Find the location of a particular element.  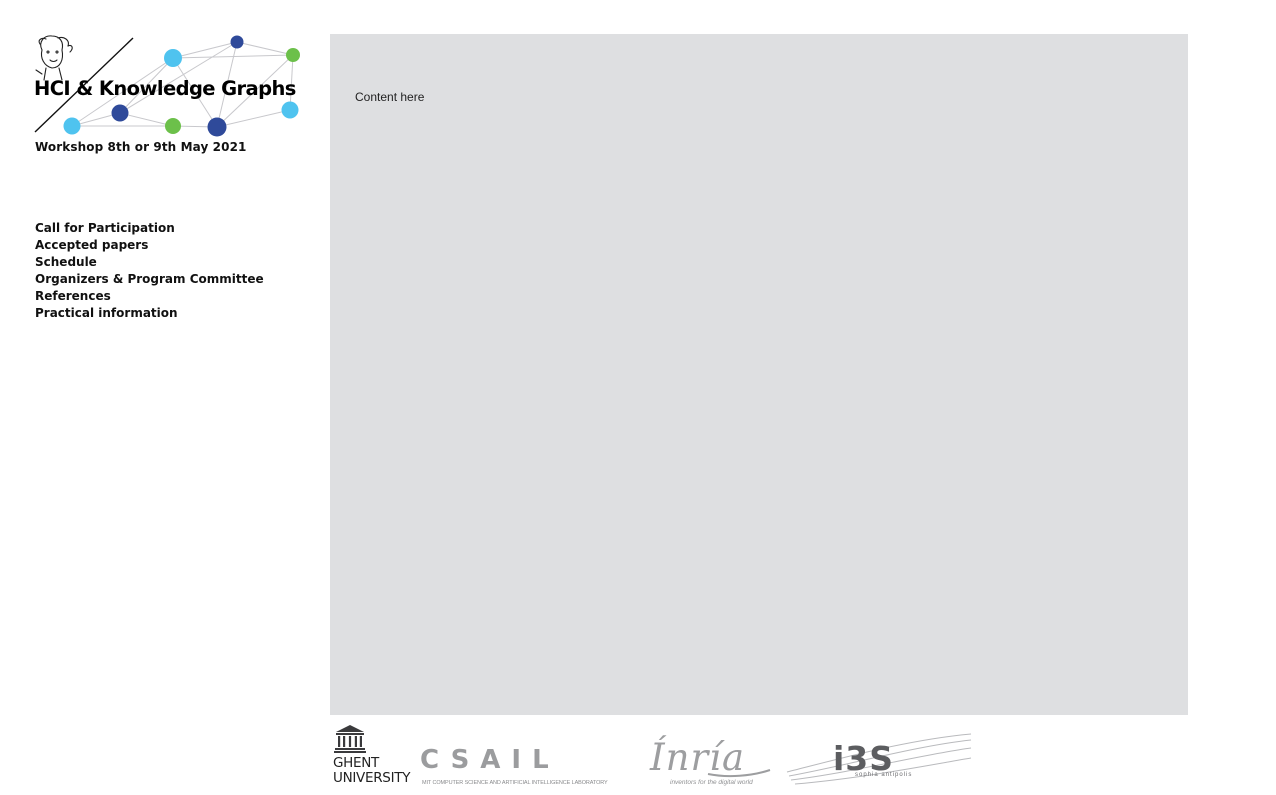

nav-link-call-for-participation: Call for Participation is located at coordinates (105, 228).